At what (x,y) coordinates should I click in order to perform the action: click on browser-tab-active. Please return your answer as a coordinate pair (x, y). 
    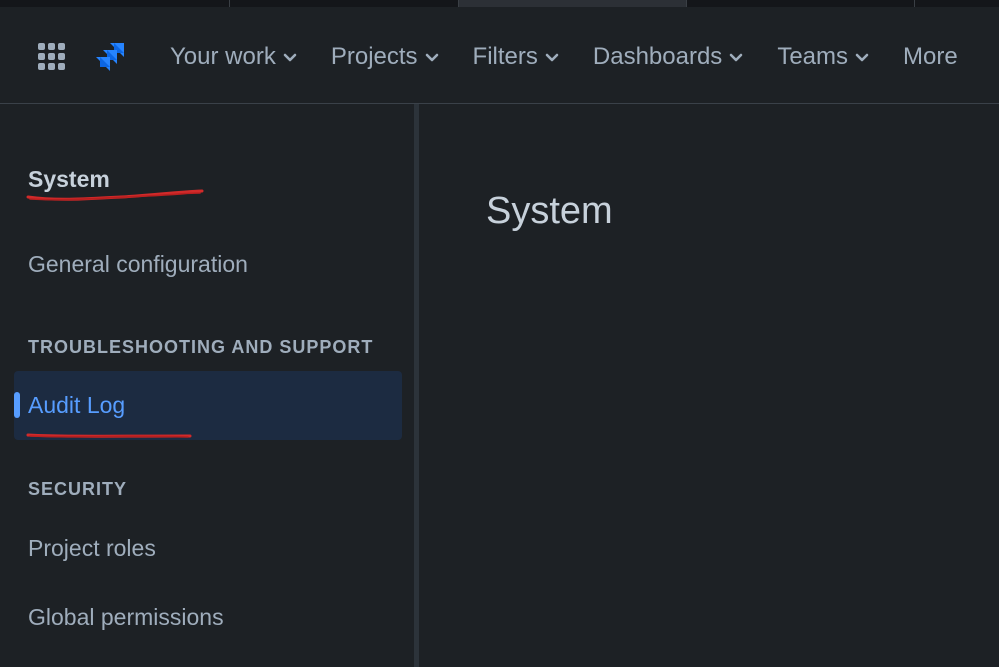
    Looking at the image, I should click on (573, 3).